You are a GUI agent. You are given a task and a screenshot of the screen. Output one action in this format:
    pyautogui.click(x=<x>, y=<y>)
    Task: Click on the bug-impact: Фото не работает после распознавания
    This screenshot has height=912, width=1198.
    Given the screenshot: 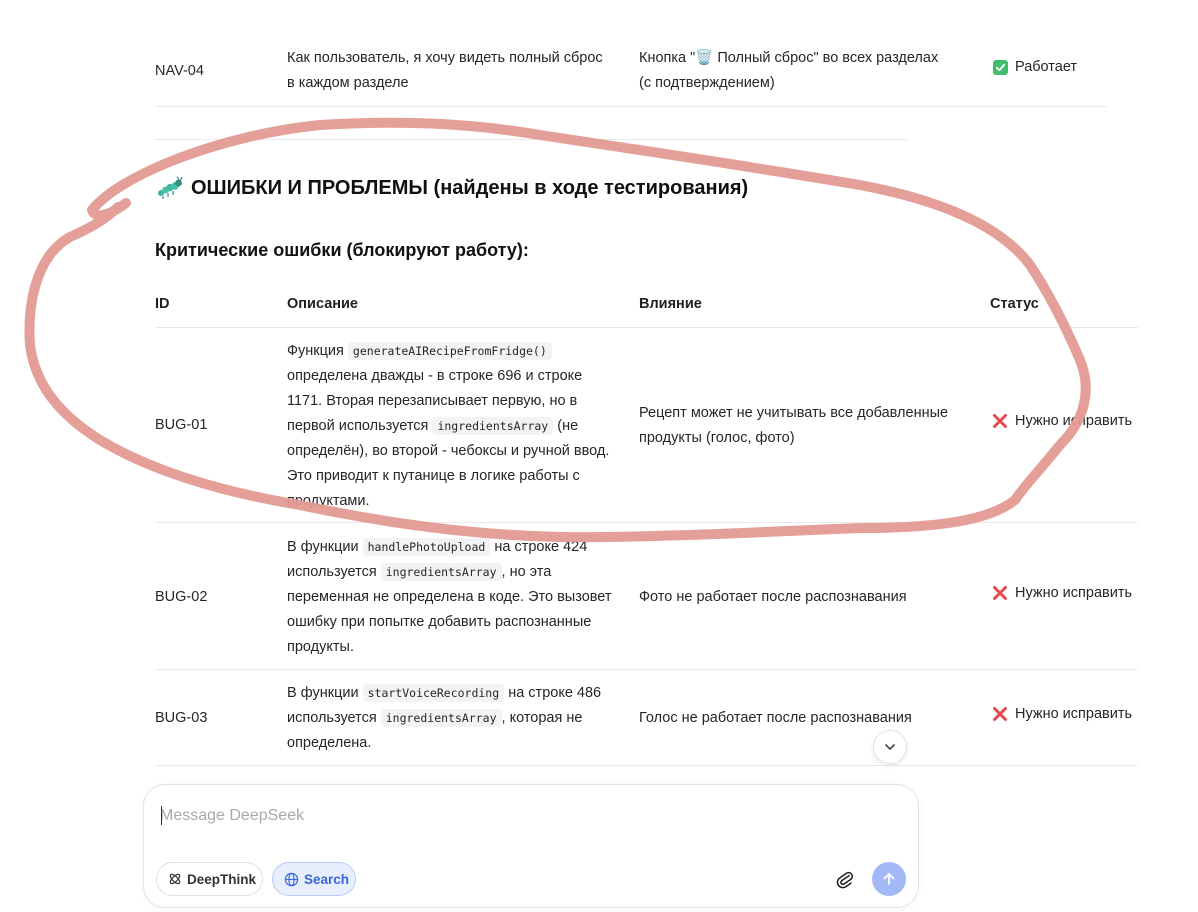 What is the action you would take?
    pyautogui.click(x=773, y=597)
    